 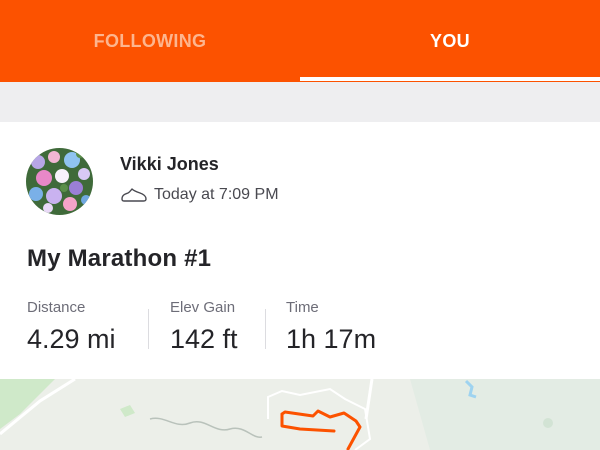 What do you see at coordinates (150, 41) in the screenshot?
I see `tab-following: FOLLOWING` at bounding box center [150, 41].